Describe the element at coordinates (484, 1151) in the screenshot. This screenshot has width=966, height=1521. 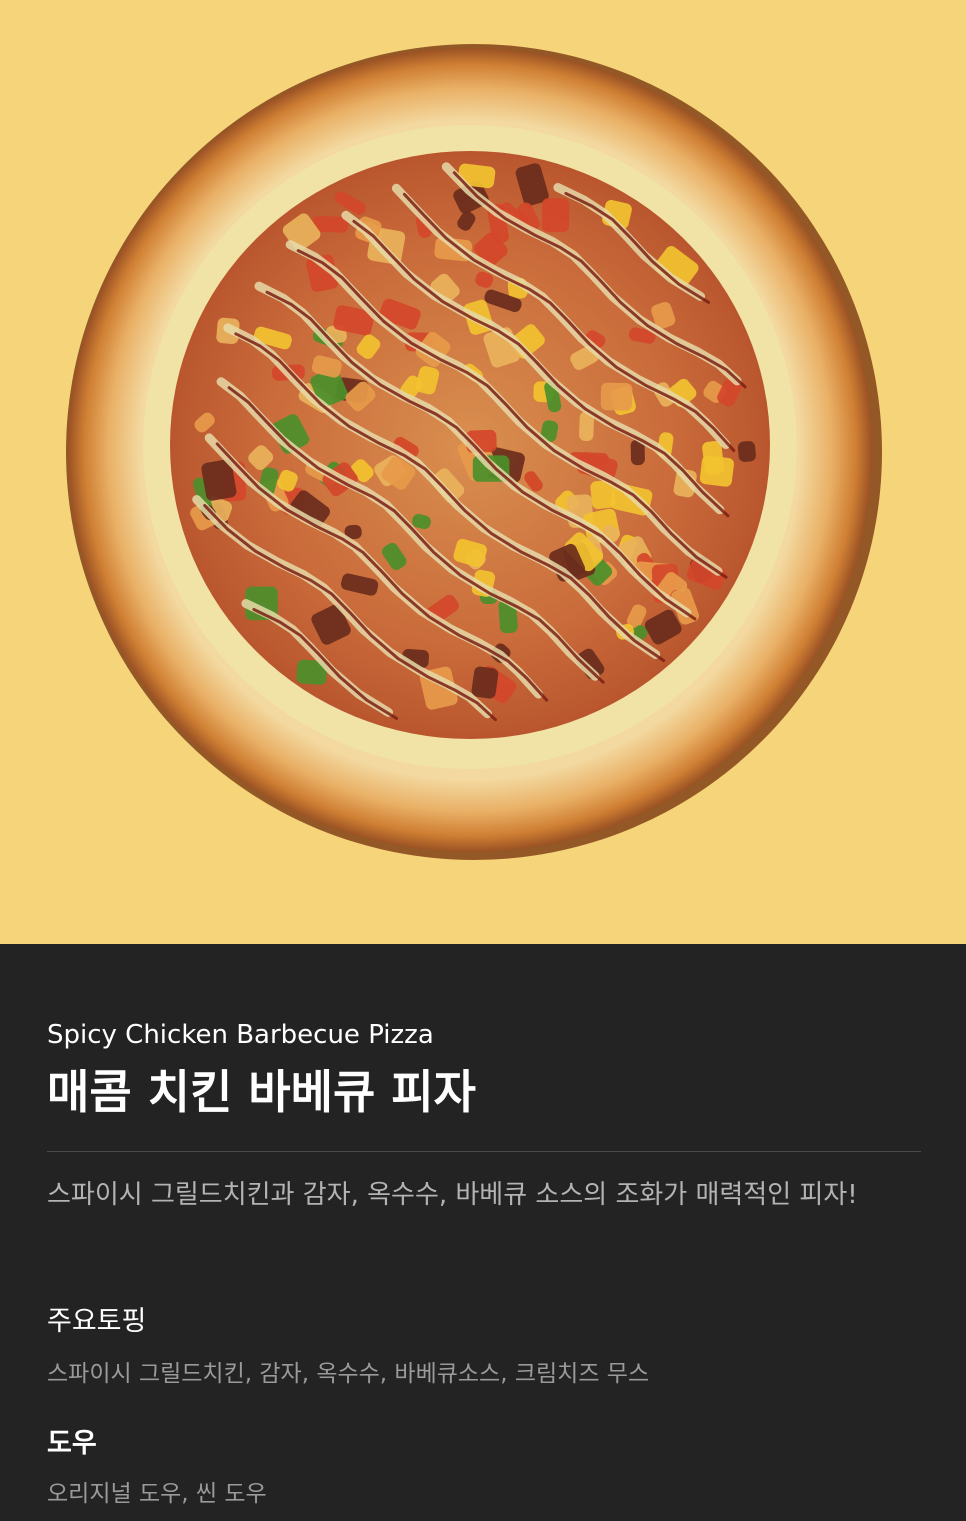
I see `divider` at that location.